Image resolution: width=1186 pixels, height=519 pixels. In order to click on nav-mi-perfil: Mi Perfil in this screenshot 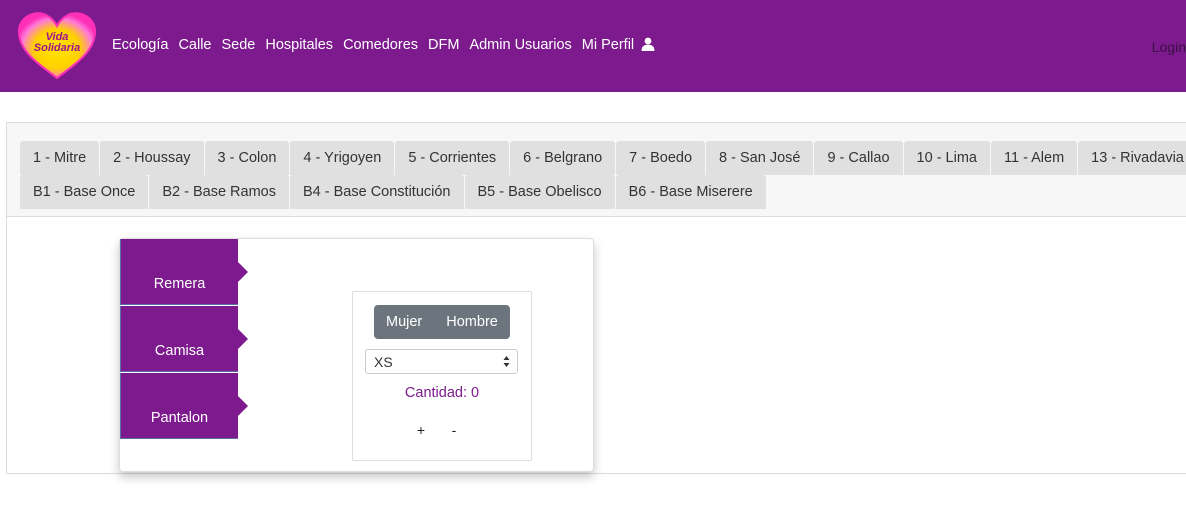, I will do `click(618, 45)`.